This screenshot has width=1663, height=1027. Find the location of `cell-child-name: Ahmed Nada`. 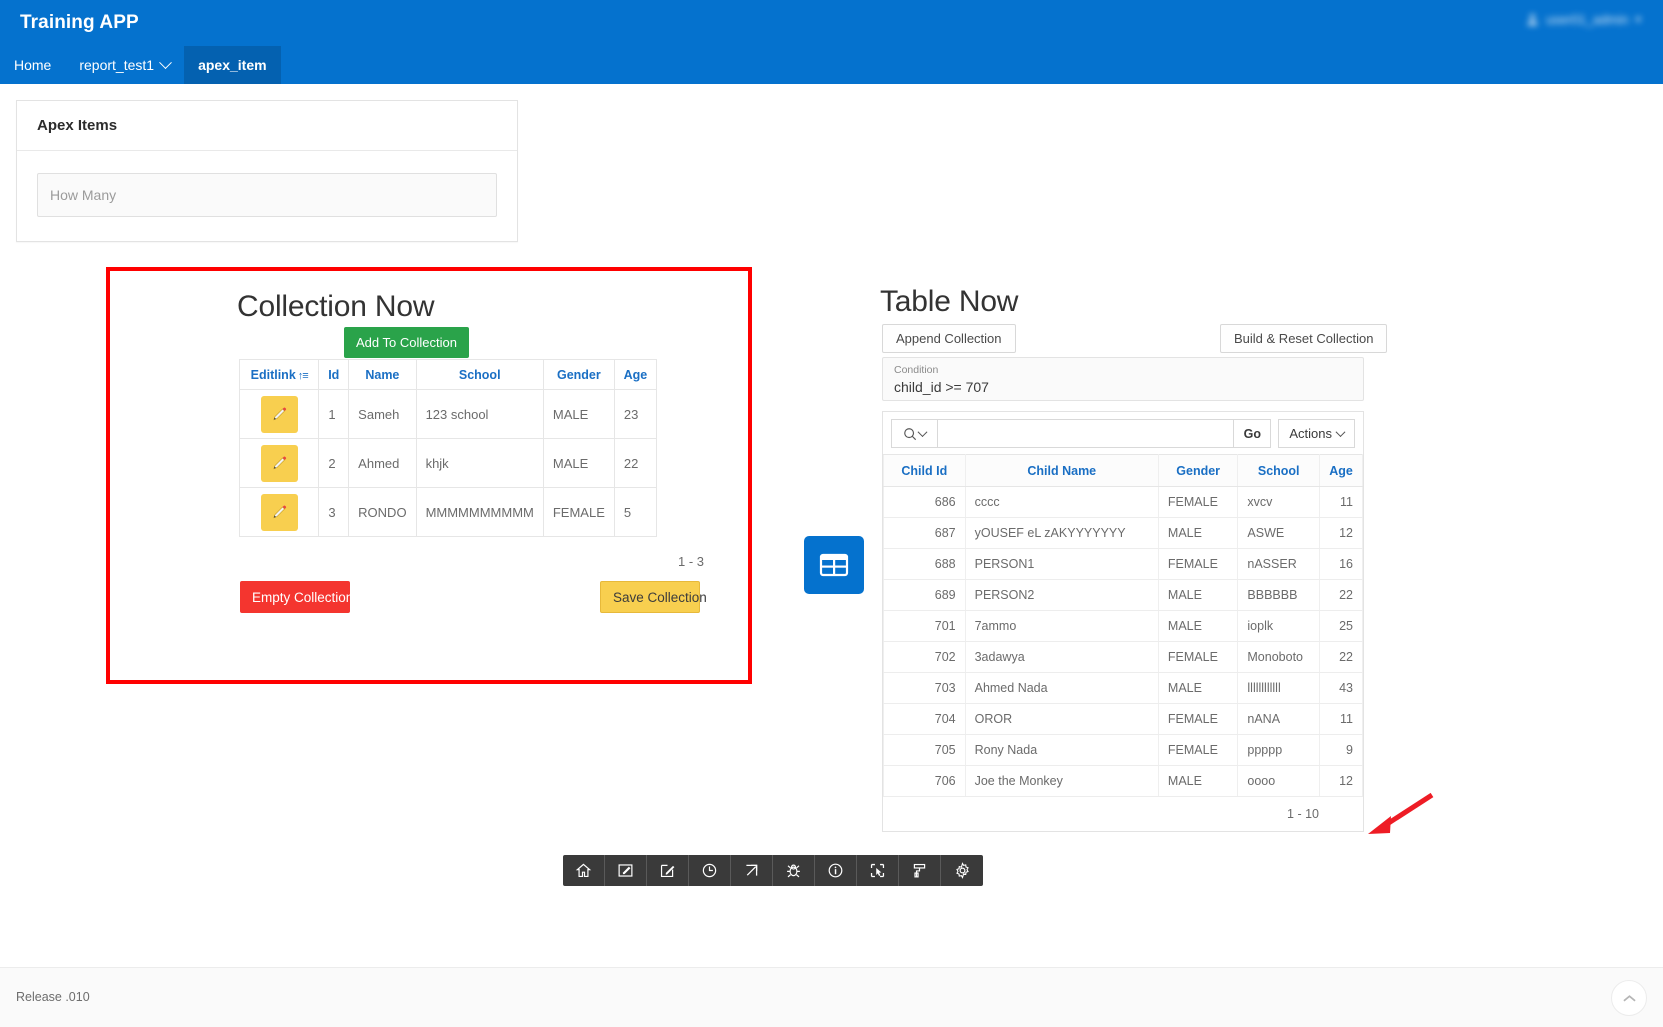

cell-child-name: Ahmed Nada is located at coordinates (1061, 688).